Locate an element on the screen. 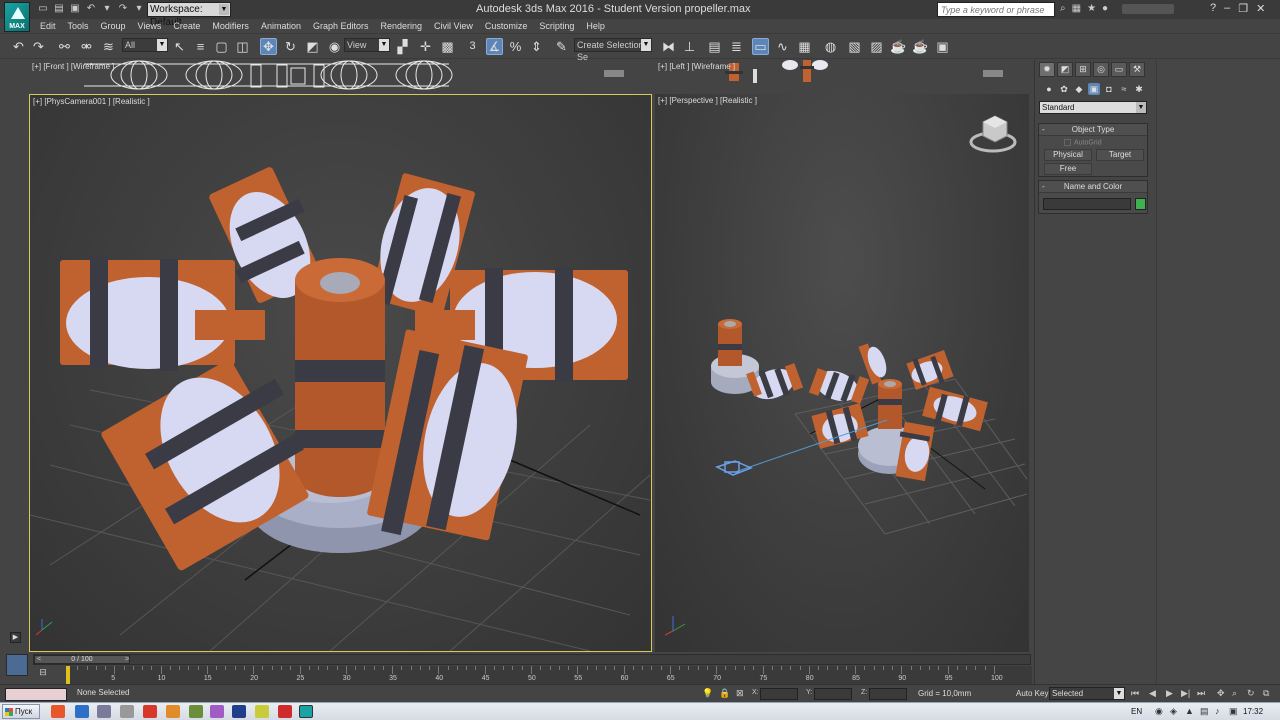 This screenshot has width=1280, height=720. language-indicator: EN is located at coordinates (1136, 711).